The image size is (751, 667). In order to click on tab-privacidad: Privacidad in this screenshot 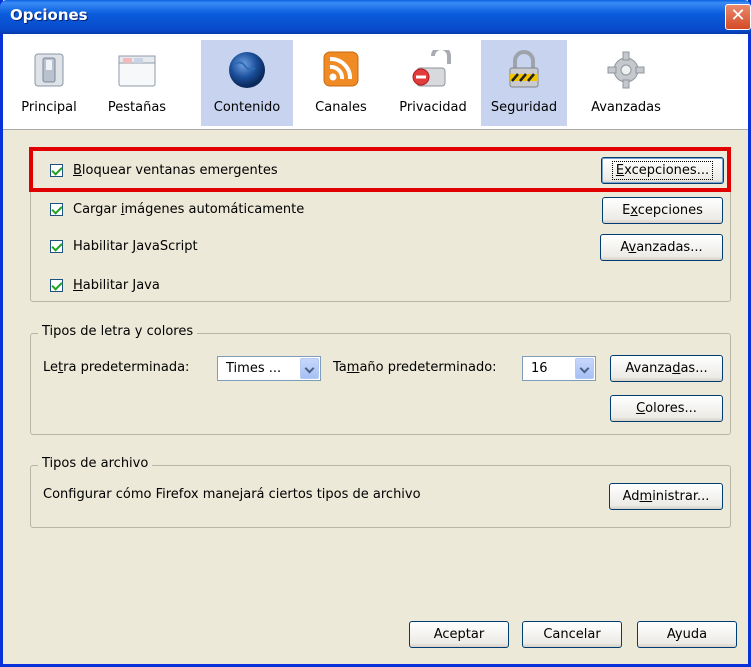, I will do `click(433, 83)`.